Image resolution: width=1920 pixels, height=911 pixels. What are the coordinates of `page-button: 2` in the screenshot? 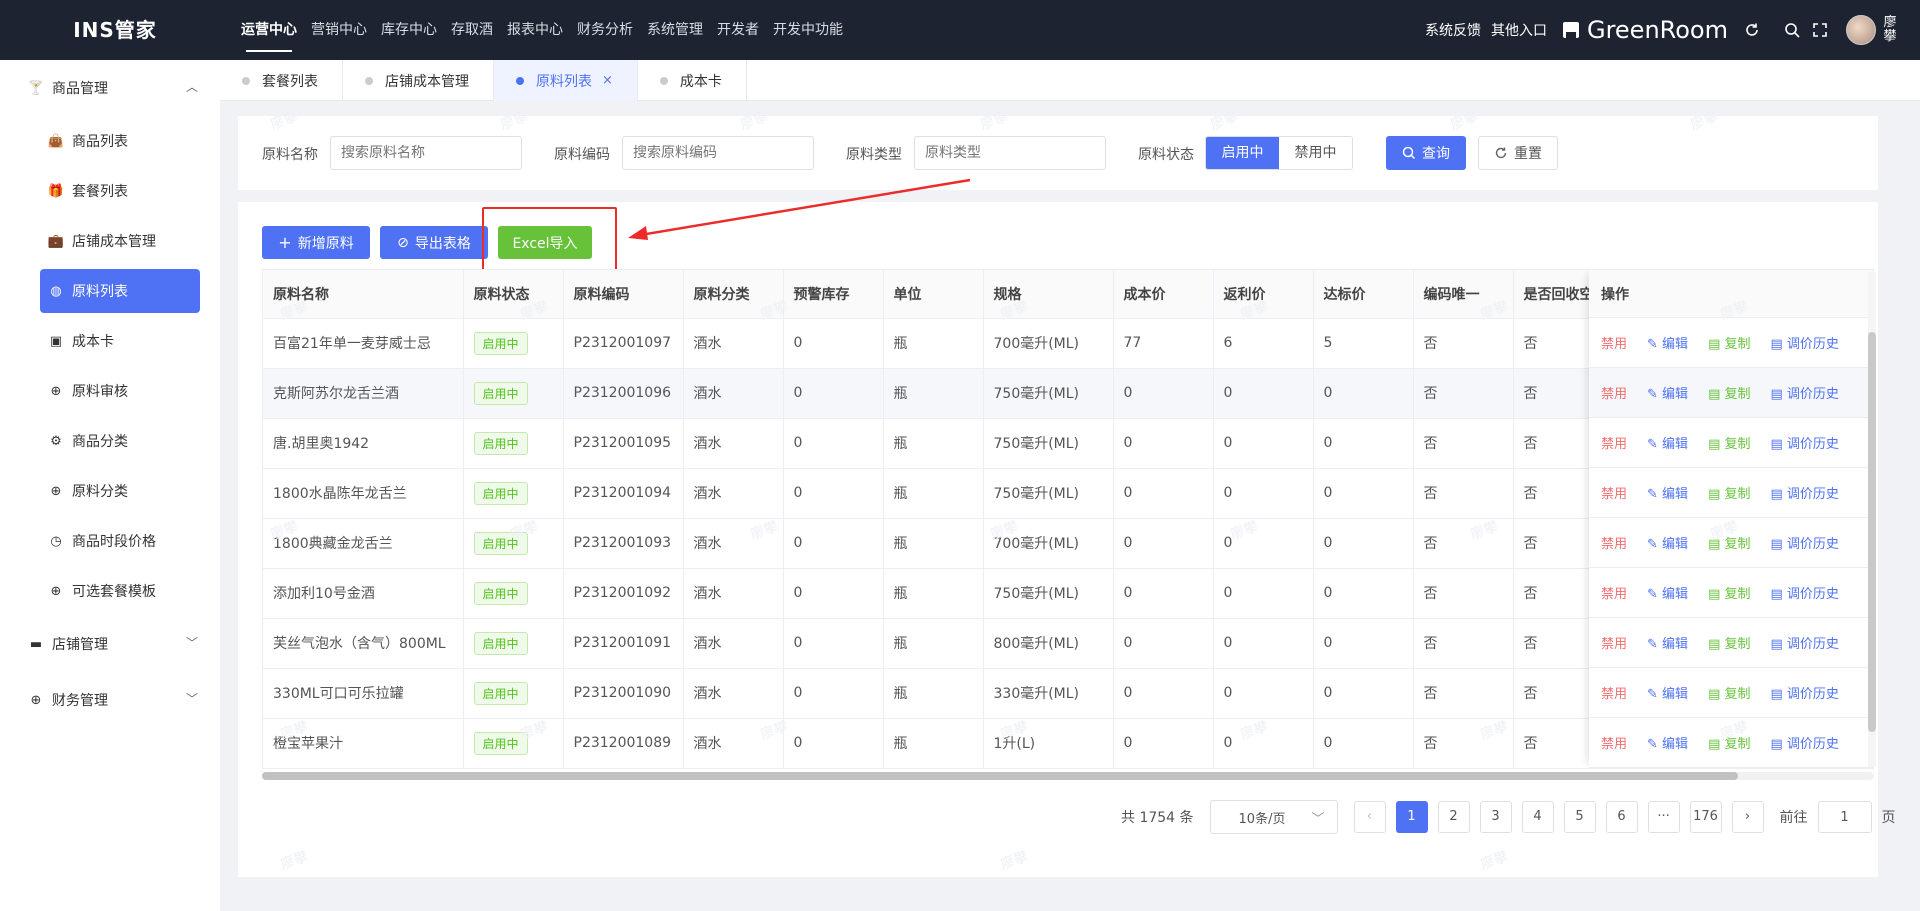 It's located at (1453, 817).